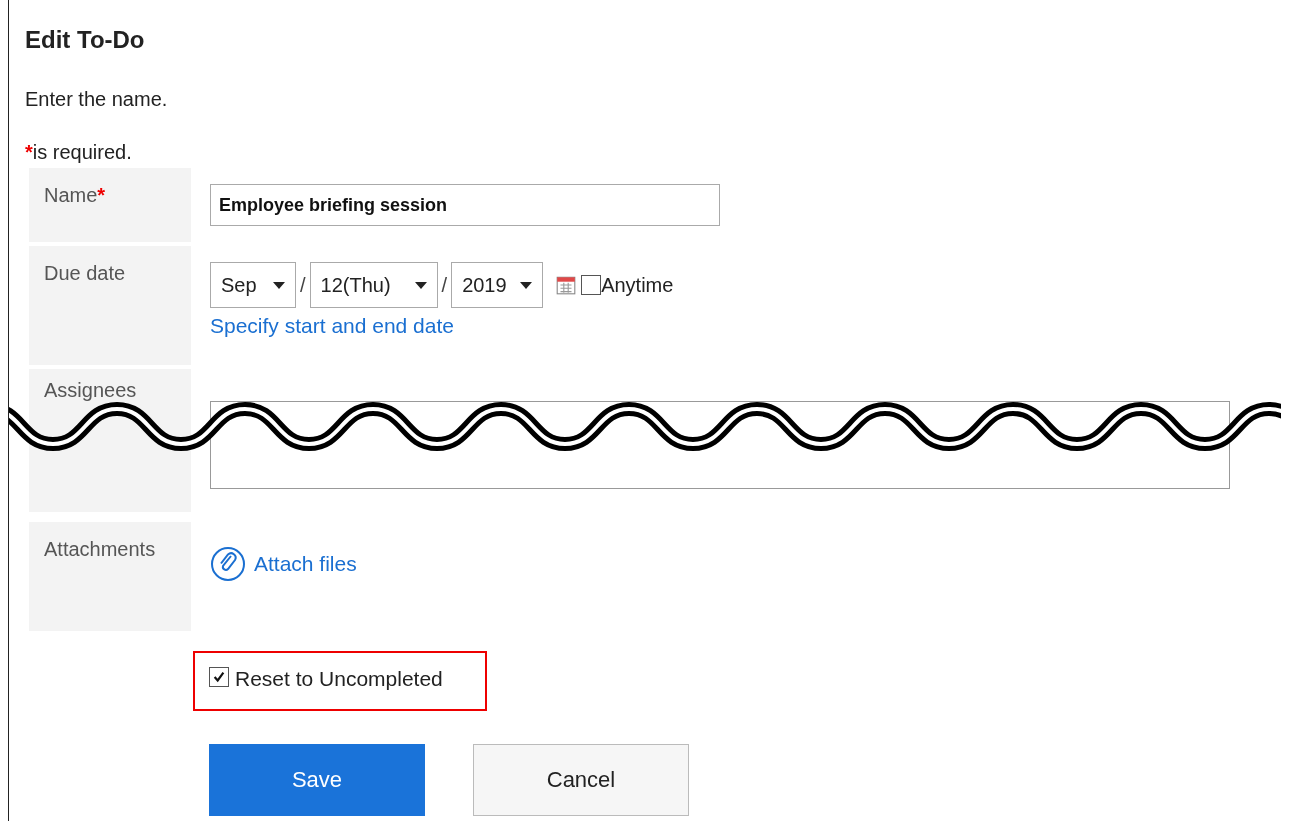  I want to click on attach-files-link: Attach files, so click(305, 564).